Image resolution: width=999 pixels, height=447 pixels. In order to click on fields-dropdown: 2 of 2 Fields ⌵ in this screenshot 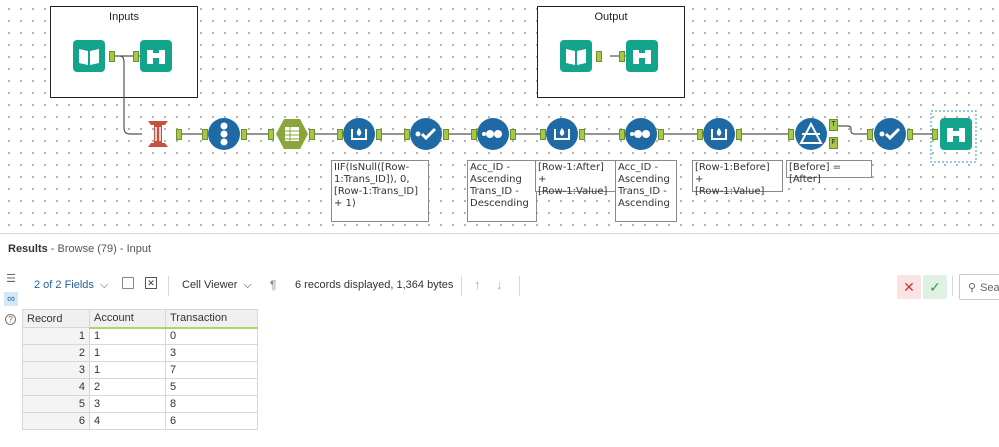, I will do `click(71, 285)`.